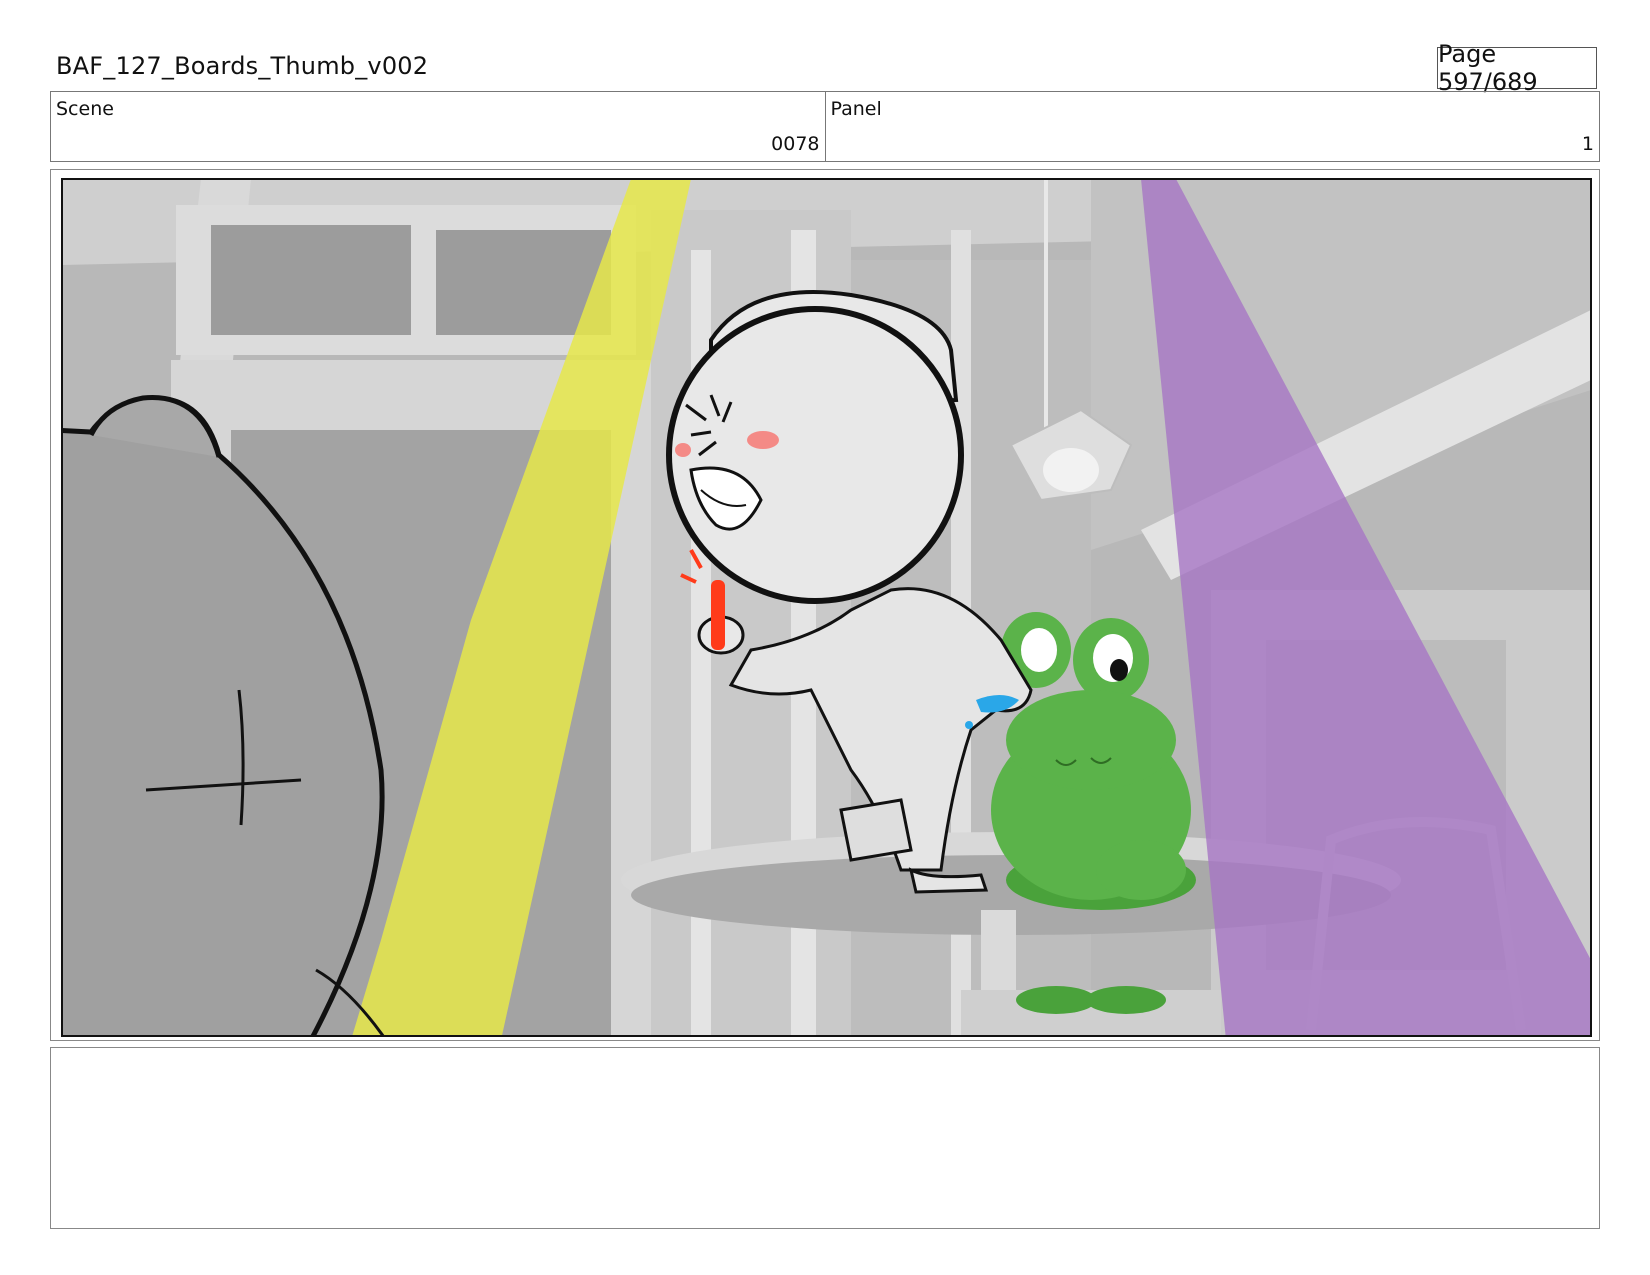 The image size is (1650, 1275). What do you see at coordinates (856, 109) in the screenshot?
I see `panel-label: Panel` at bounding box center [856, 109].